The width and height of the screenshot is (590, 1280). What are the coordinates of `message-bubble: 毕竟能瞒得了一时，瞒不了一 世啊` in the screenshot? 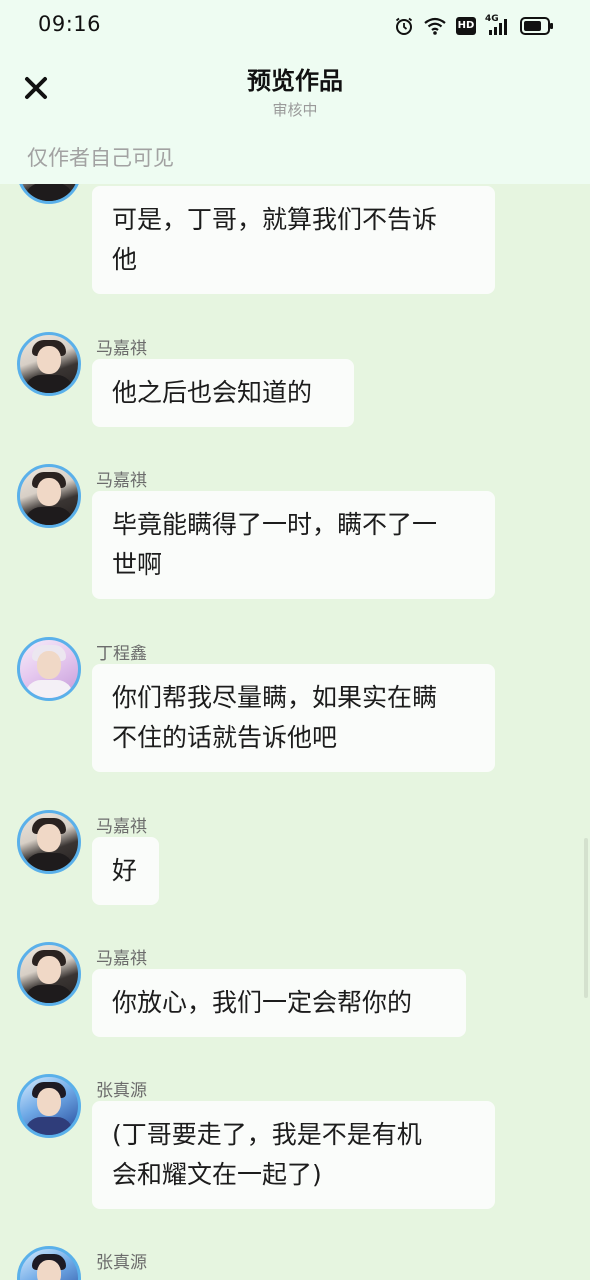 It's located at (293, 545).